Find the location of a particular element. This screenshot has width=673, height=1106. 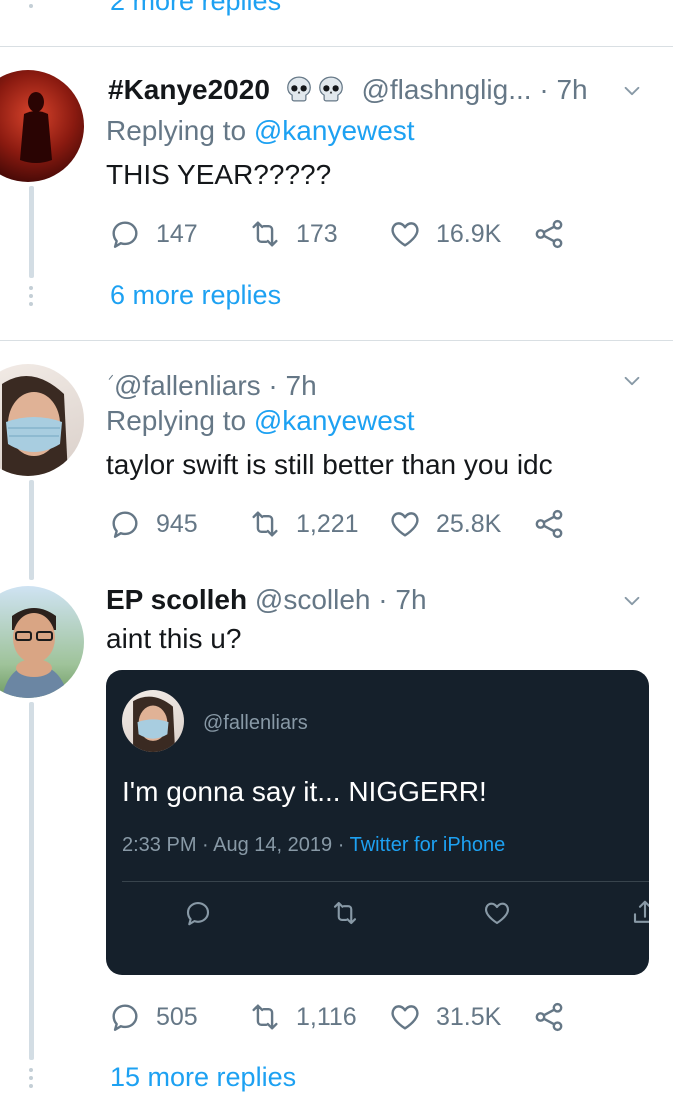

reply-button: 505 is located at coordinates (153, 1017).